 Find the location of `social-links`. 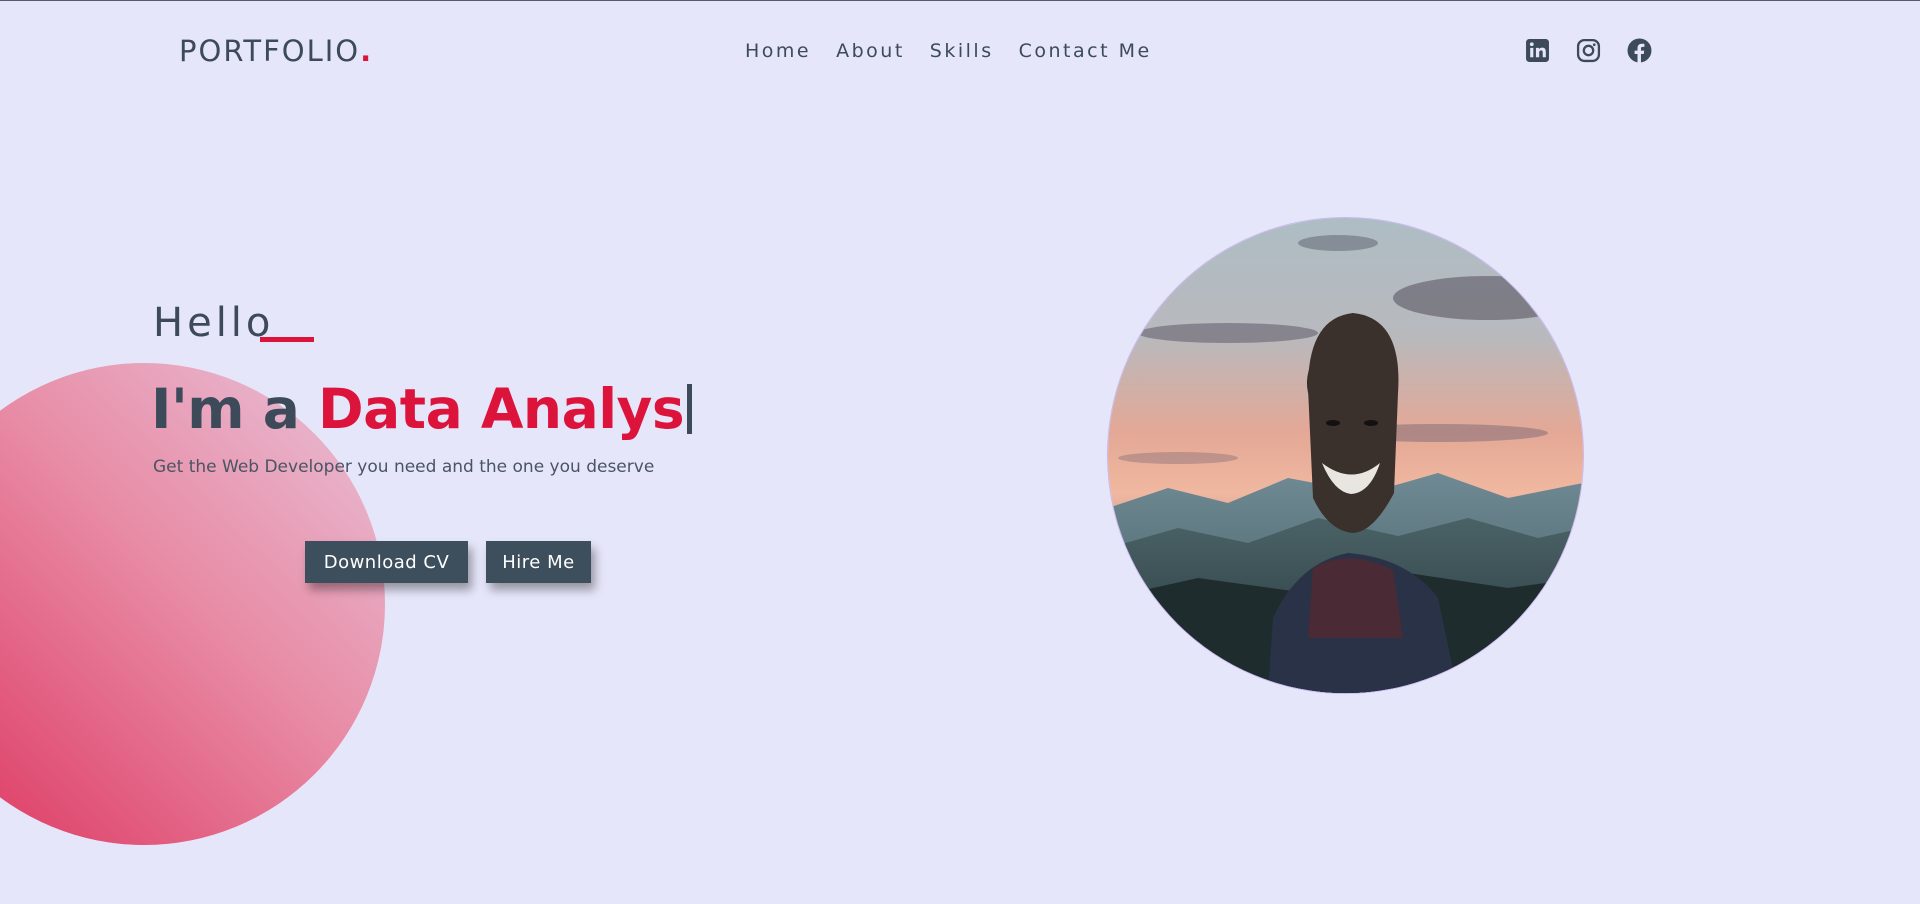

social-links is located at coordinates (1588, 50).